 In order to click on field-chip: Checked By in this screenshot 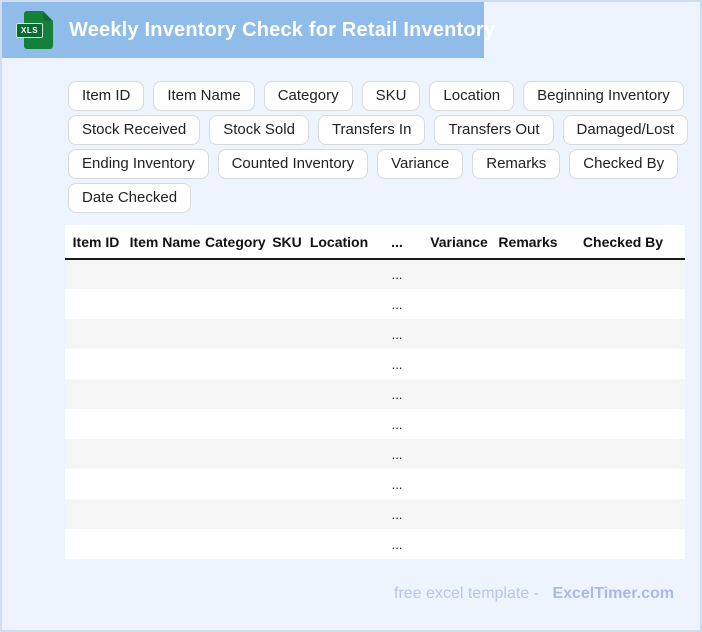, I will do `click(624, 164)`.